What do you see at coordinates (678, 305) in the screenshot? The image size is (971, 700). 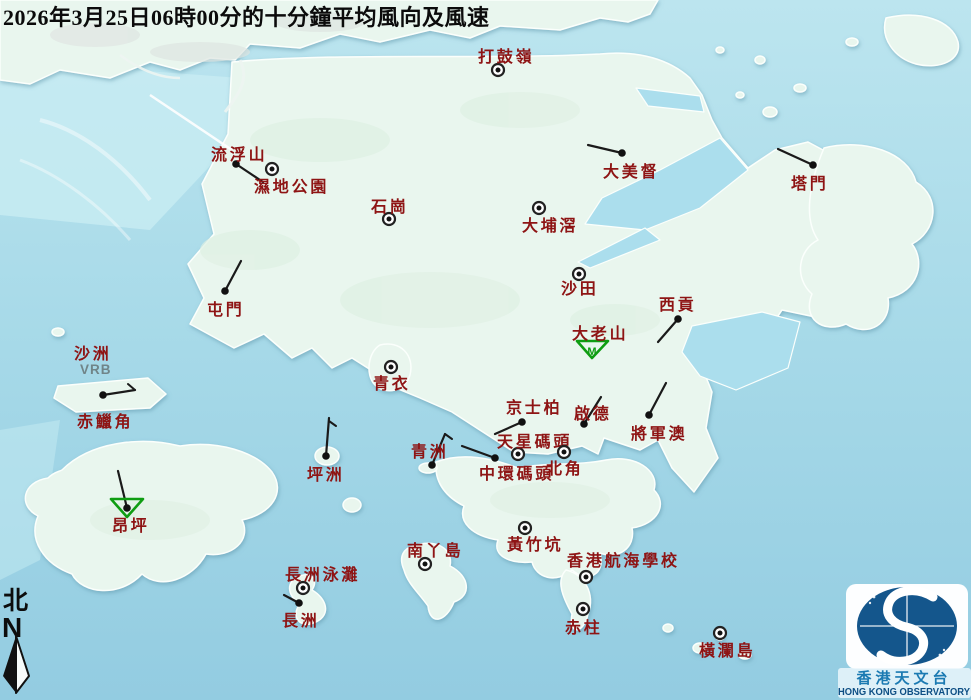 I see `station-label: 西貢` at bounding box center [678, 305].